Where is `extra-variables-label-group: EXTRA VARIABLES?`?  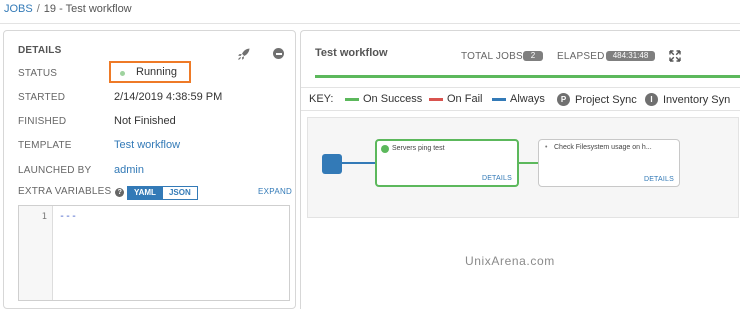
extra-variables-label-group: EXTRA VARIABLES? is located at coordinates (71, 191).